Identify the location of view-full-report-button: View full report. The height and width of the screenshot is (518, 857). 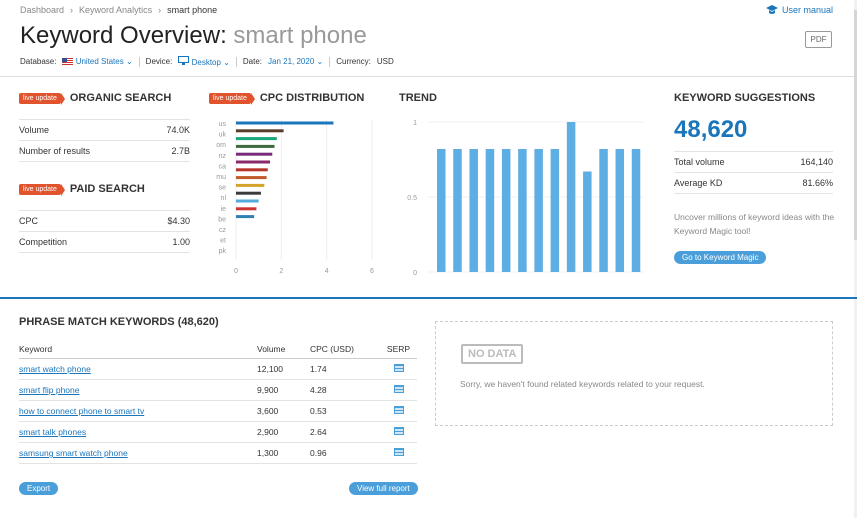
(383, 488).